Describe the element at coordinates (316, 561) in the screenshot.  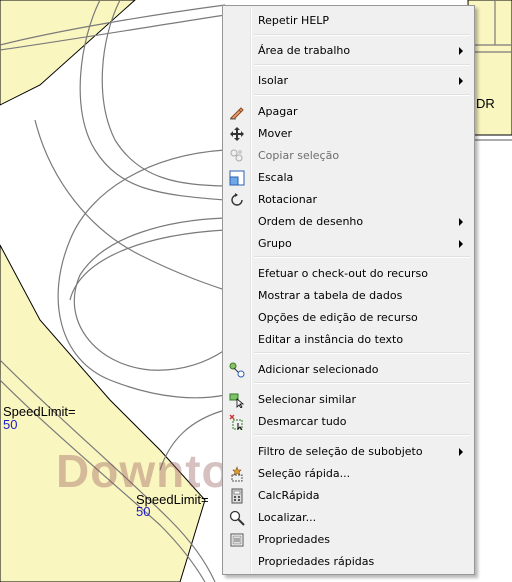
I see `menu-item-label: Propriedades rápidas` at that location.